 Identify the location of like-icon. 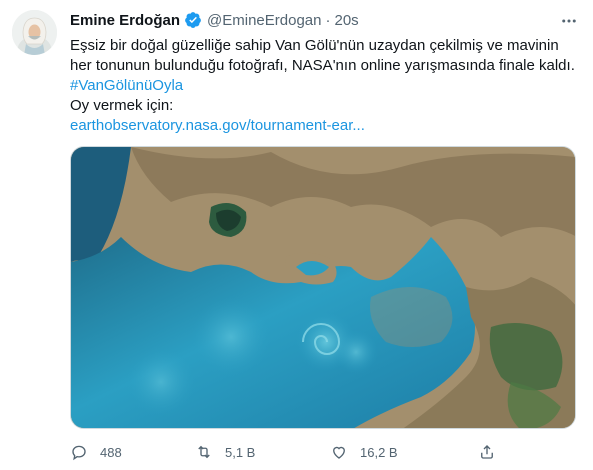
(339, 452).